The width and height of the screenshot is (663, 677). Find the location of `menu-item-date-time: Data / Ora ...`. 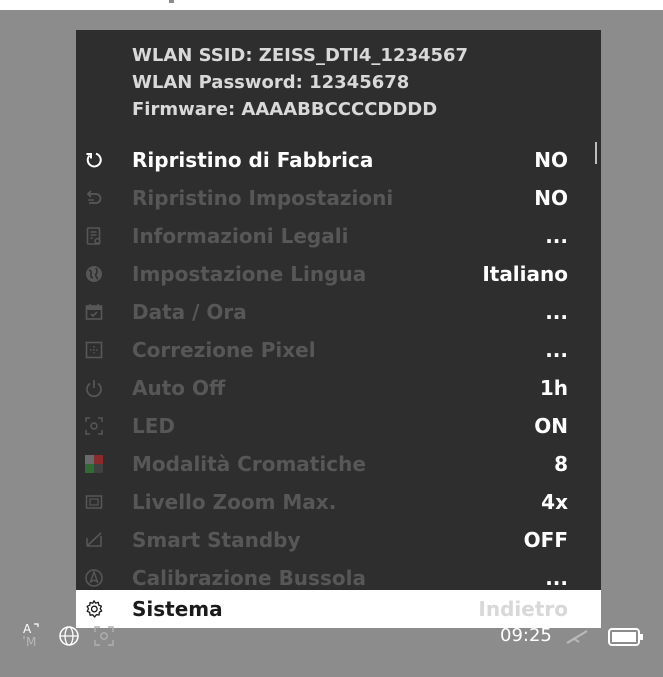

menu-item-date-time: Data / Ora ... is located at coordinates (338, 312).